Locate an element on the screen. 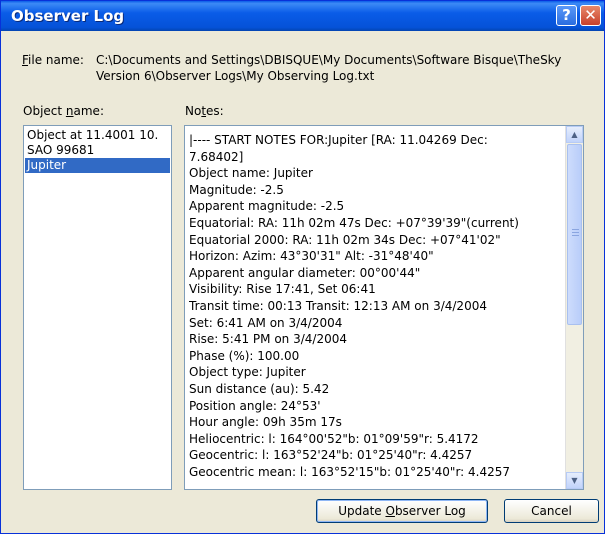 Image resolution: width=605 pixels, height=534 pixels. notes-label: Notes: is located at coordinates (204, 111).